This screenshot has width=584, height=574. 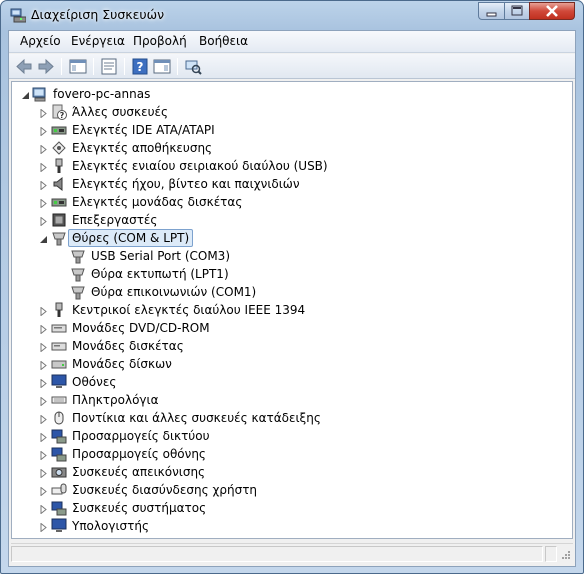 I want to click on mouse-icon, so click(x=59, y=418).